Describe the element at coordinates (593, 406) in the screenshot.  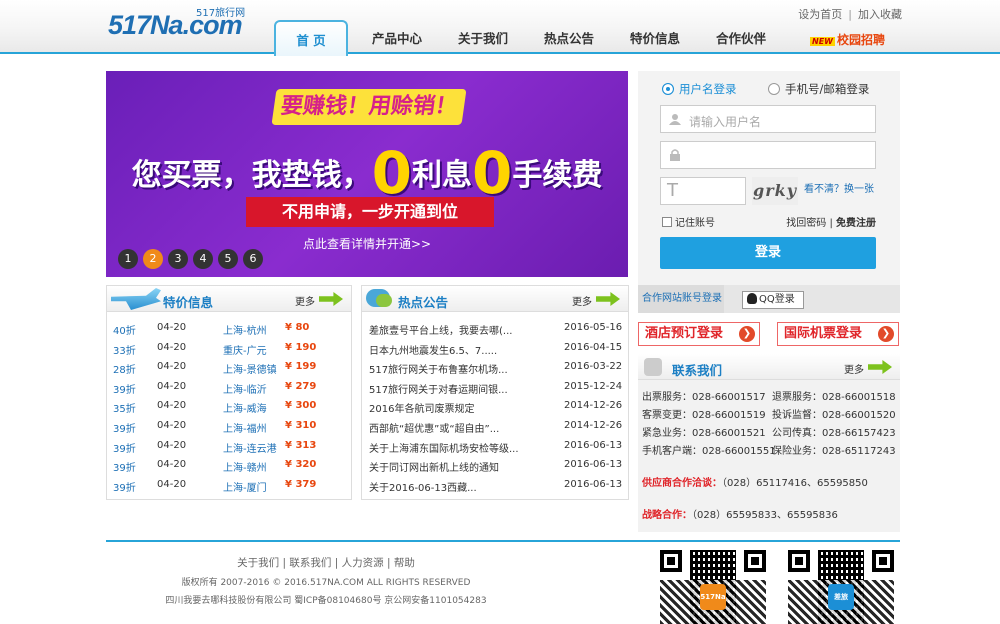
I see `notice-date: 2014-12-26` at that location.